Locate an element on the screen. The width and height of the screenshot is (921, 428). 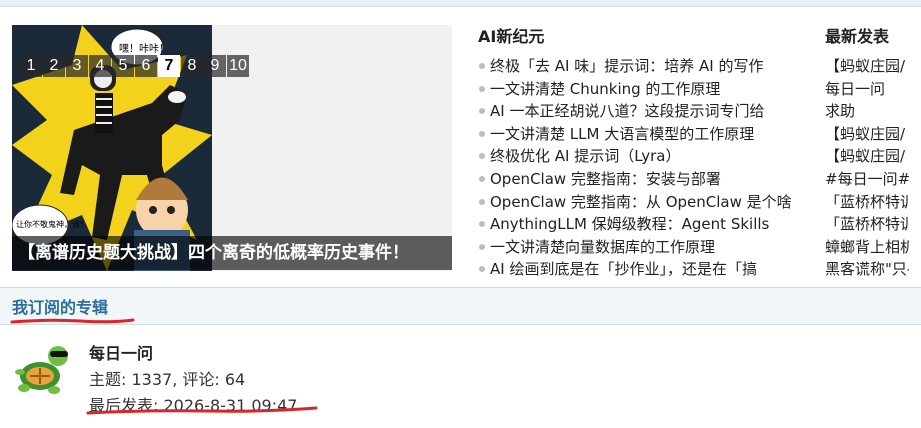
subscribed-title: 我订阅的专辑 is located at coordinates (60, 307).